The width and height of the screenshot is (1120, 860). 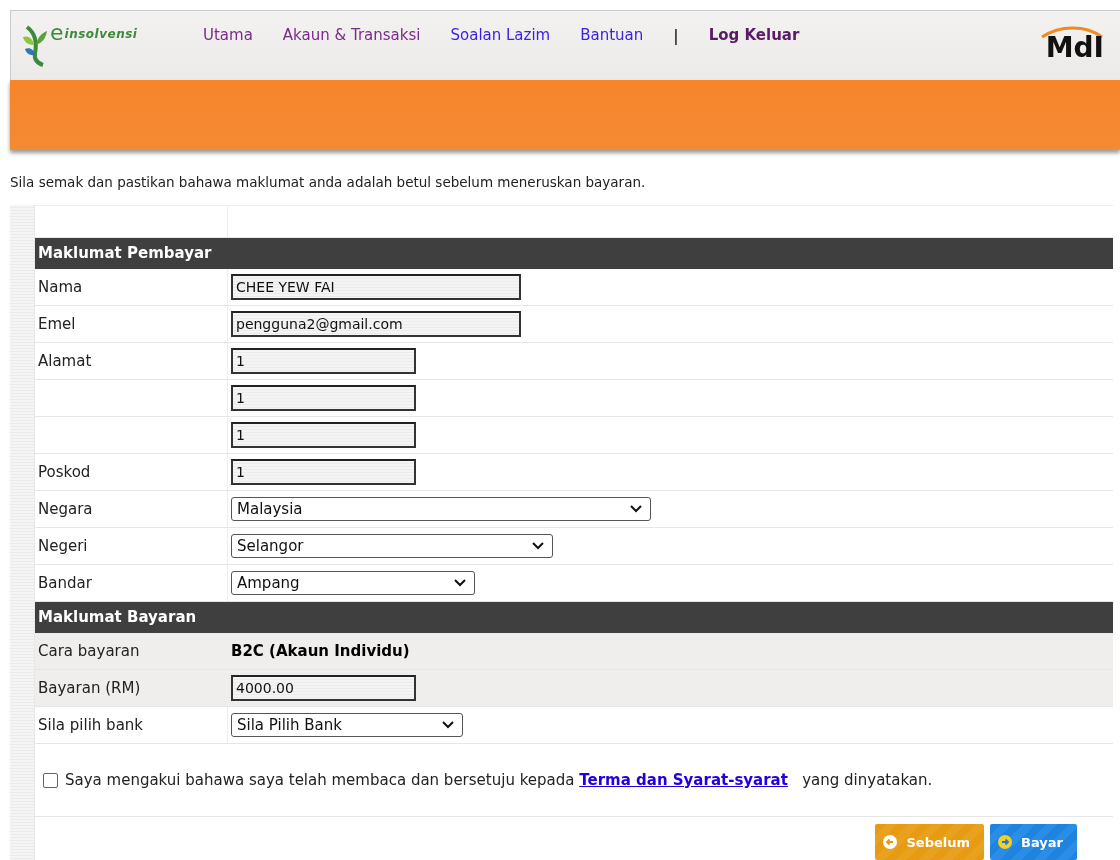 What do you see at coordinates (351, 35) in the screenshot?
I see `nav-link: Akaun & Transaksi` at bounding box center [351, 35].